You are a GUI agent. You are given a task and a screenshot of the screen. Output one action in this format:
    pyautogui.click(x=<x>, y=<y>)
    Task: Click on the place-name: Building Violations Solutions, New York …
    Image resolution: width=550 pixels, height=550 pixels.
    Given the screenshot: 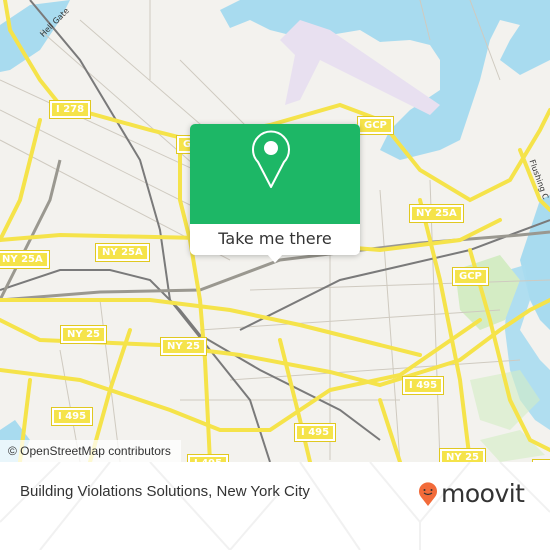 What is the action you would take?
    pyautogui.click(x=165, y=491)
    